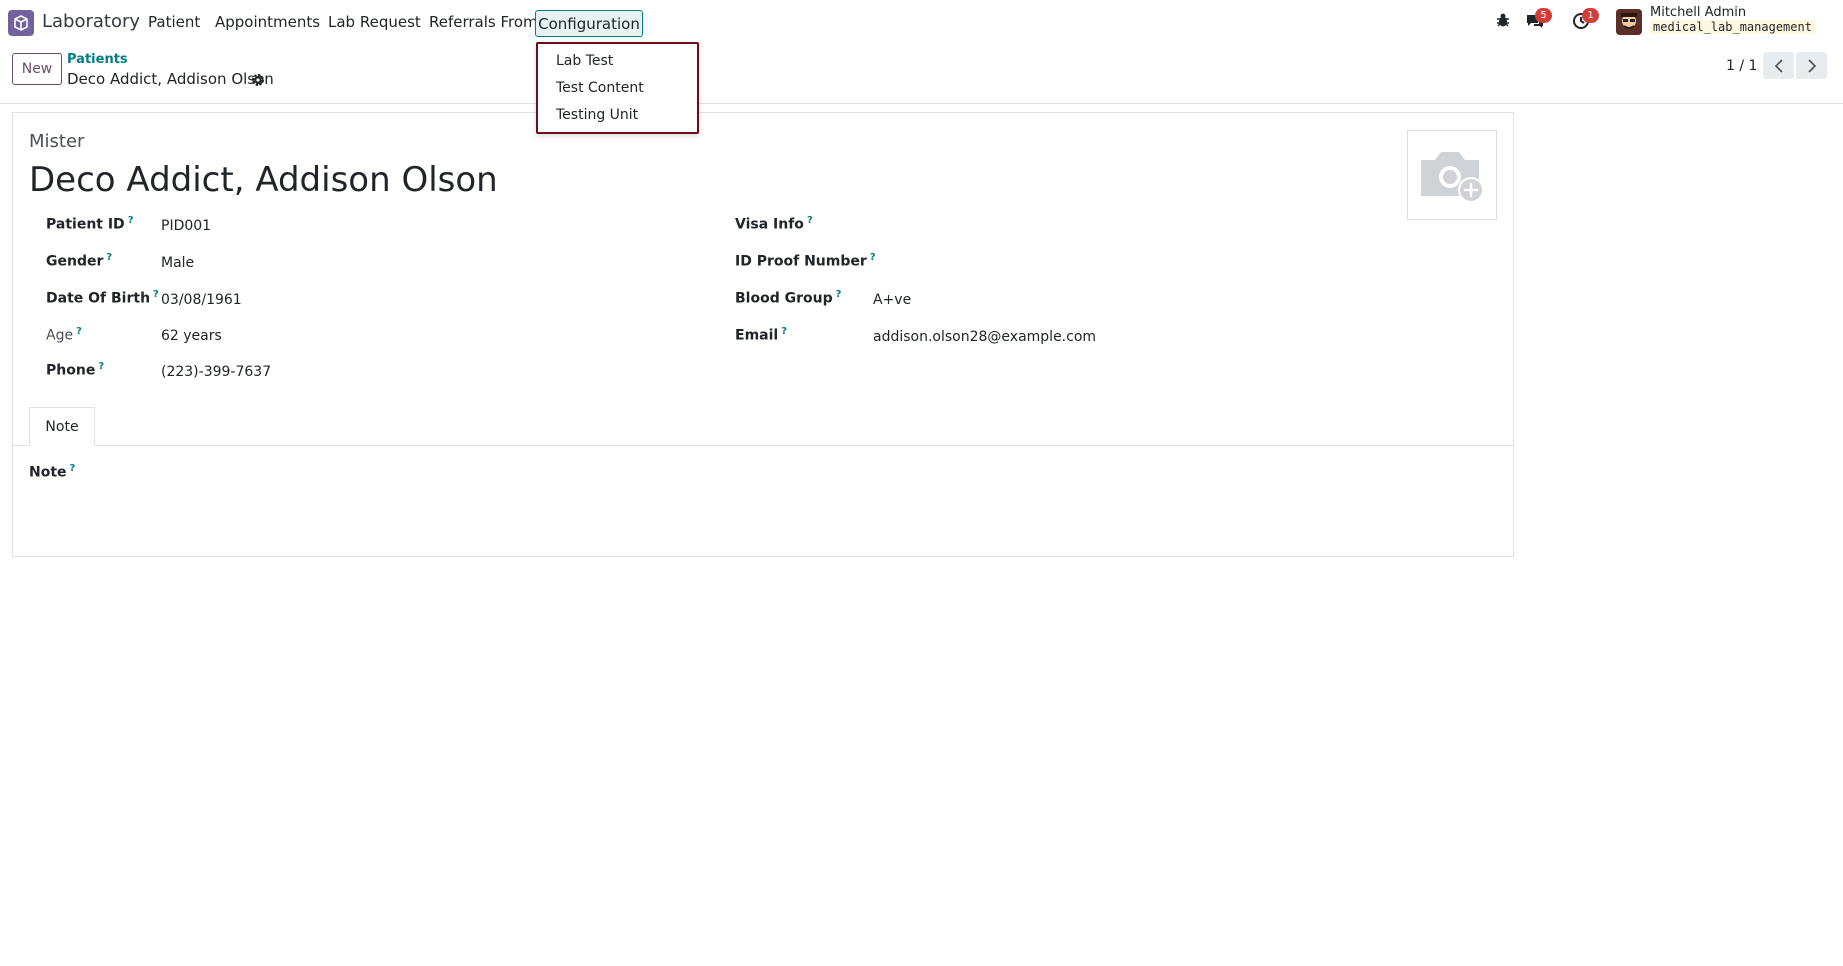 The image size is (1843, 966). Describe the element at coordinates (263, 180) in the screenshot. I see `patient-name: Deco Addict, Addison Olson` at that location.